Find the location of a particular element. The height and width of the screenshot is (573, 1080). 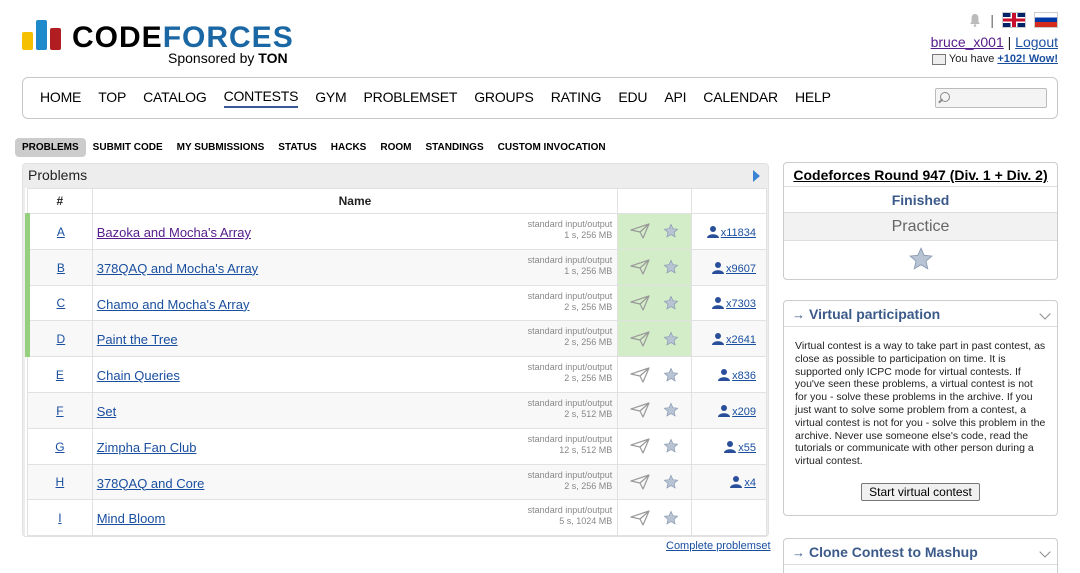

solved-count-link: x55 is located at coordinates (747, 448).